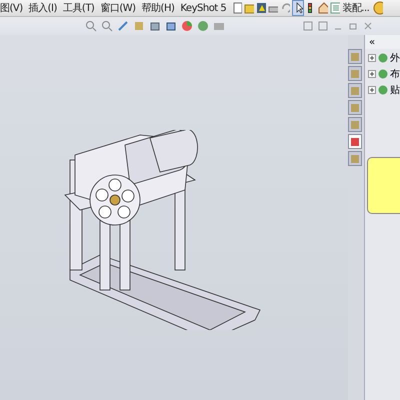 This screenshot has height=400, width=400. Describe the element at coordinates (187, 26) in the screenshot. I see `sphere-icon` at that location.